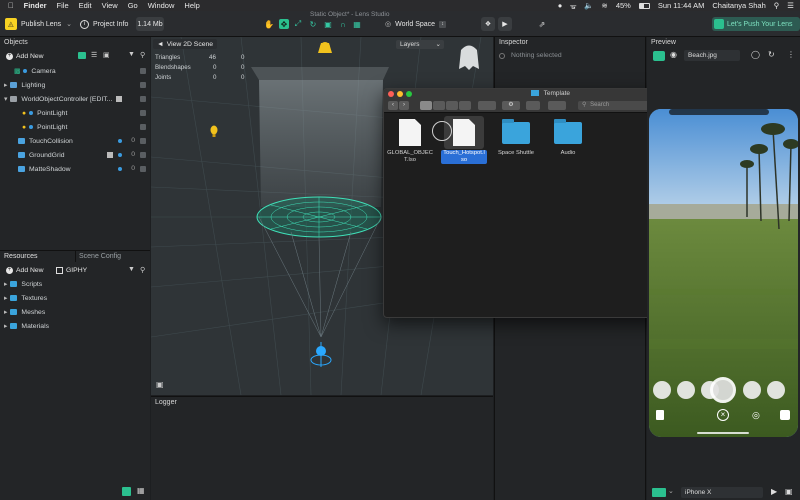 Image resolution: width=800 pixels, height=500 pixels. Describe the element at coordinates (75, 155) in the screenshot. I see `object-row-groundgrid: GroundGrid 0` at that location.